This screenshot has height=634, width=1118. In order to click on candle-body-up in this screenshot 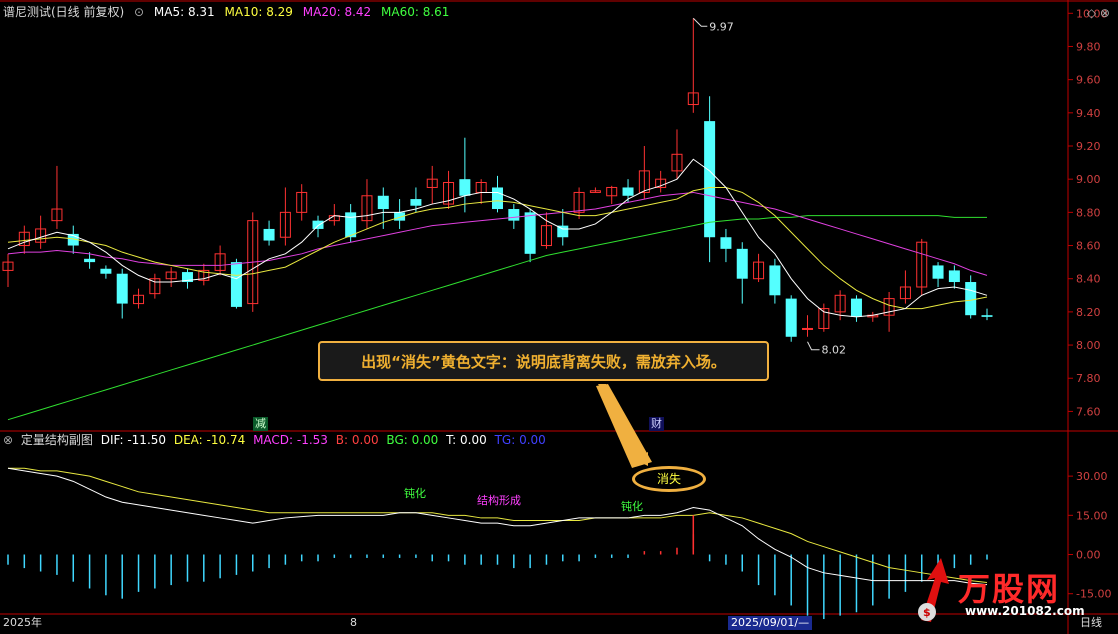, I will do `click(808, 328)`.